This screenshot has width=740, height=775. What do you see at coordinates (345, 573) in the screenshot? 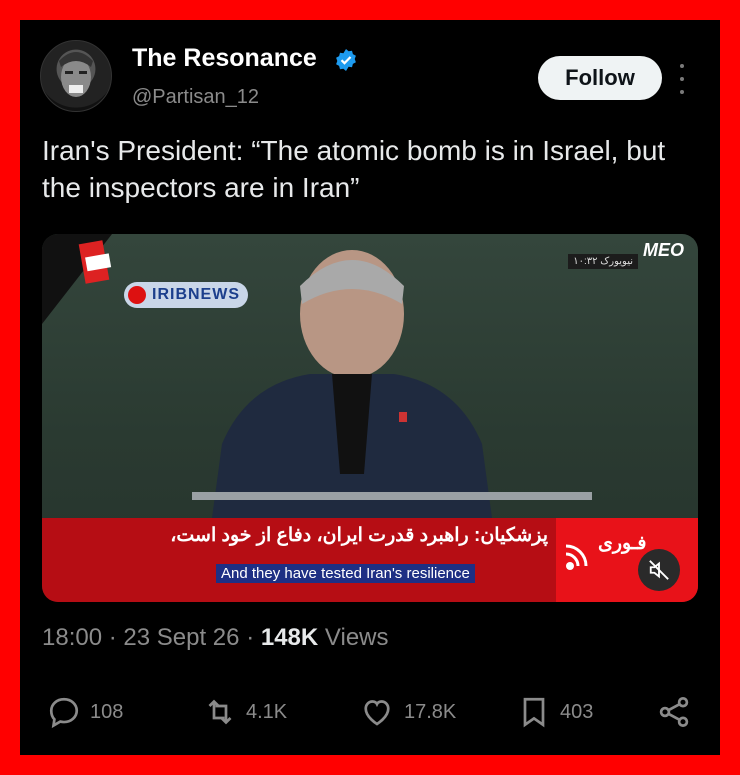
I see `video-subtitle: And they have tested Iran's resilience` at bounding box center [345, 573].